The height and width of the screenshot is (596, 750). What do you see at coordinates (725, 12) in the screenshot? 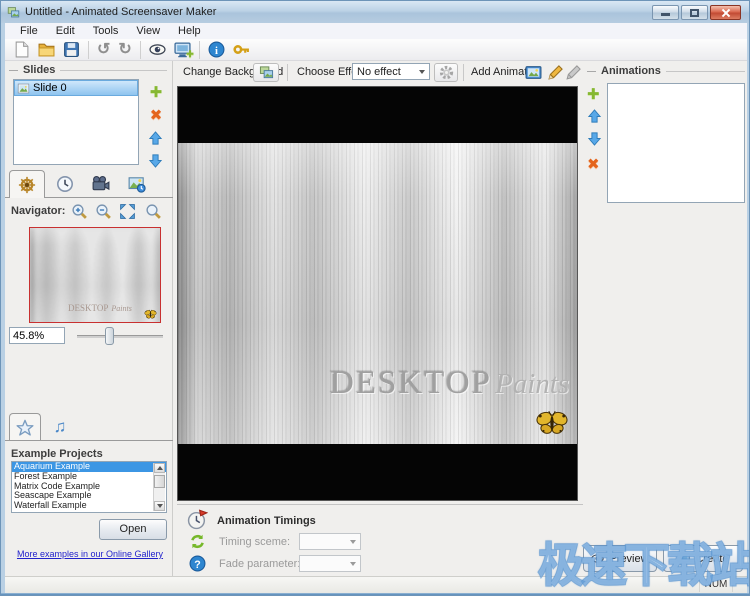
I see `close-button` at bounding box center [725, 12].